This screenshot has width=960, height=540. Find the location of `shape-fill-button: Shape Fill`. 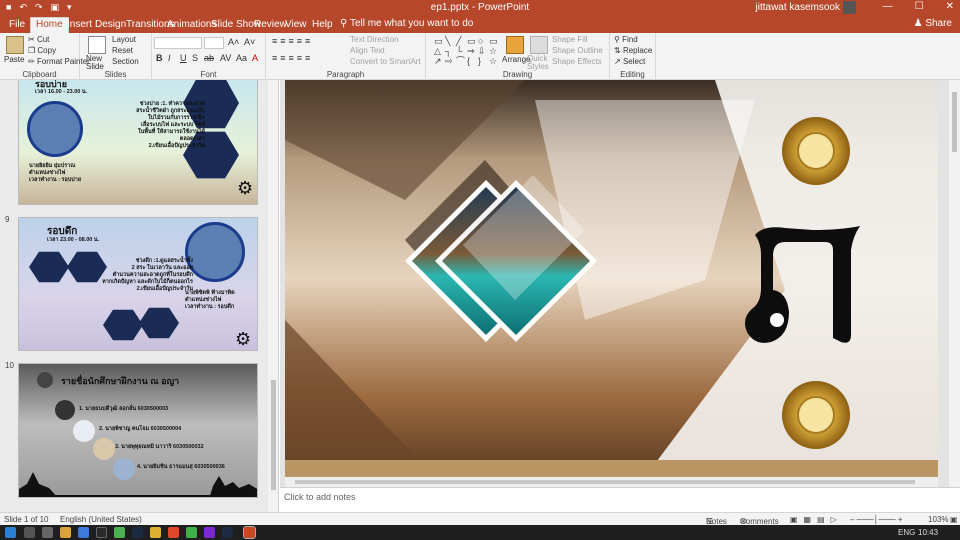

shape-fill-button: Shape Fill is located at coordinates (570, 39).